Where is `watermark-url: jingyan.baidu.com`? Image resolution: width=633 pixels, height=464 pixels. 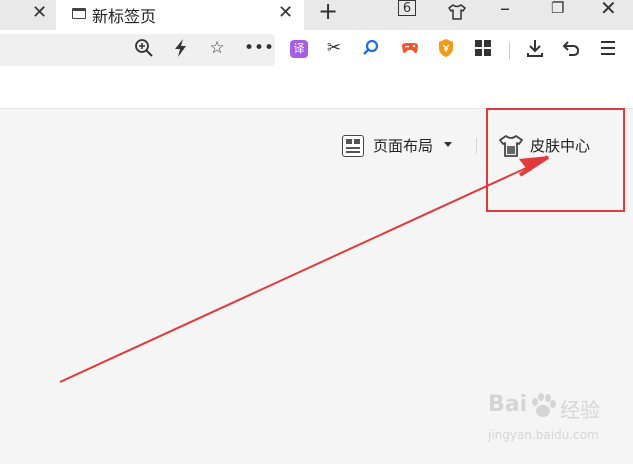 watermark-url: jingyan.baidu.com is located at coordinates (543, 435).